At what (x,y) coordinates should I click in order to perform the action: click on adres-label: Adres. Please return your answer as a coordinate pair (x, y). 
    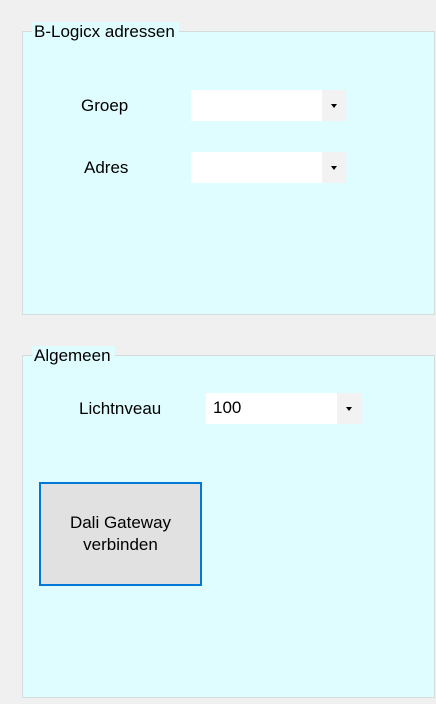
    Looking at the image, I should click on (106, 167).